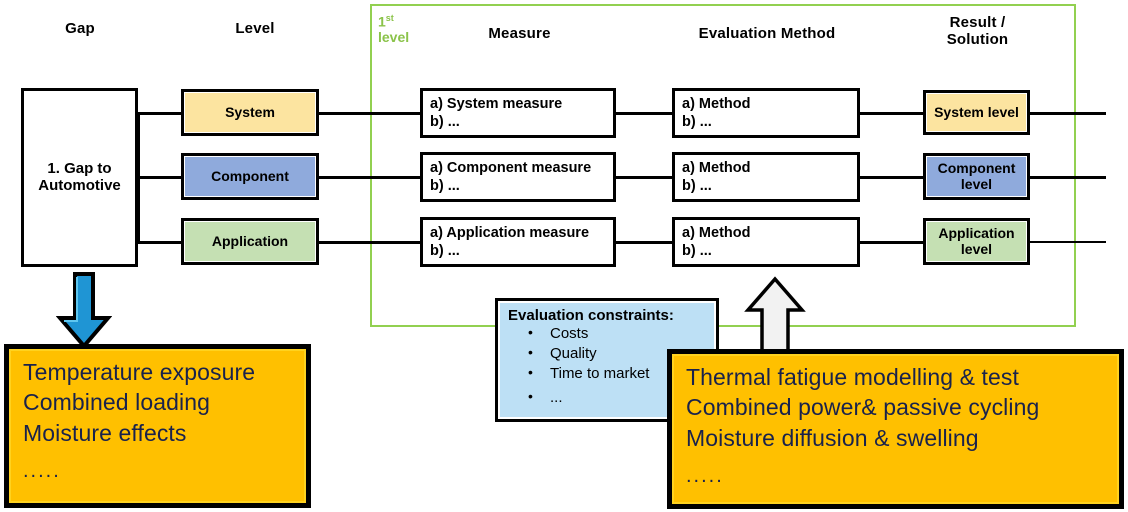 This screenshot has width=1128, height=512. I want to click on method-system-line-a: a) Method, so click(716, 104).